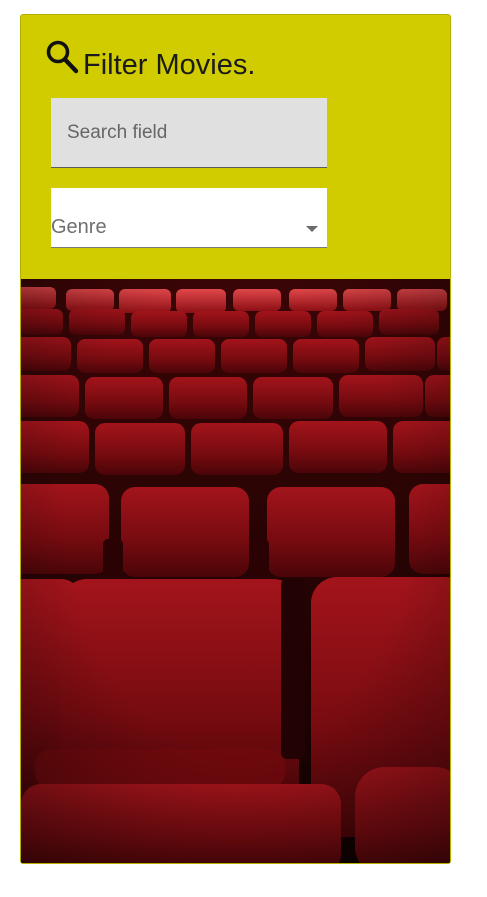  I want to click on genre-label: Genre, so click(79, 227).